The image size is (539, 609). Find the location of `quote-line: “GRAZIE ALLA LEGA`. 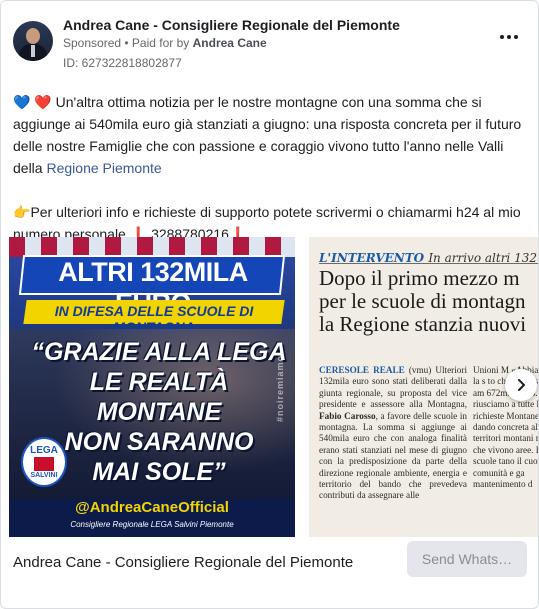

quote-line: “GRAZIE ALLA LEGA is located at coordinates (159, 352).